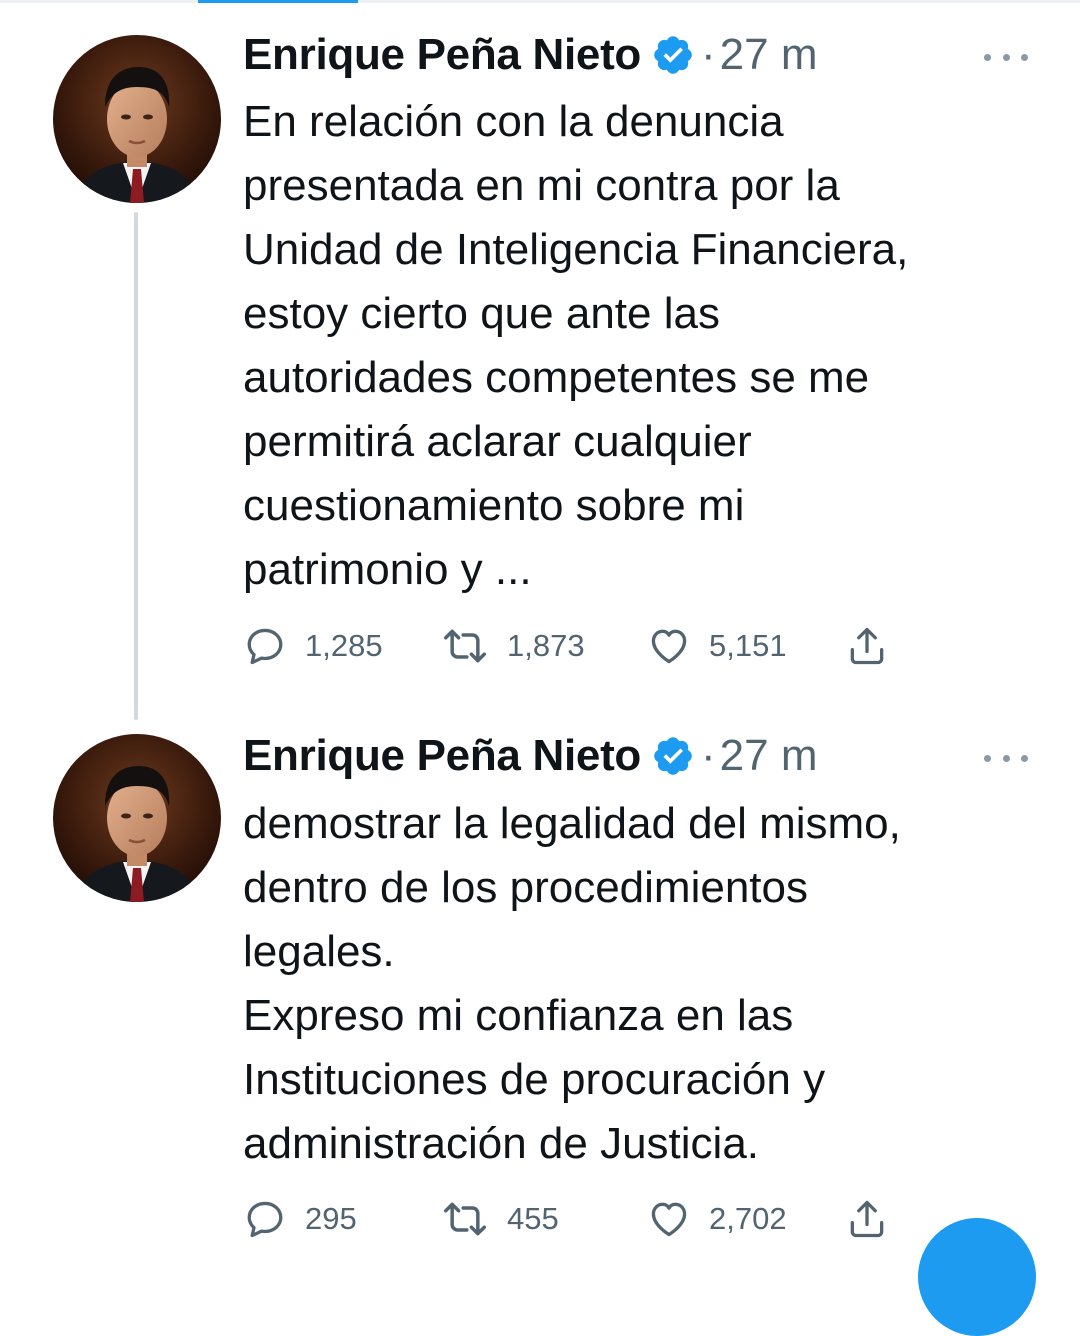 The width and height of the screenshot is (1080, 1336). What do you see at coordinates (518, 1015) in the screenshot?
I see `tweet-text-line: Expreso mi confianza en las` at bounding box center [518, 1015].